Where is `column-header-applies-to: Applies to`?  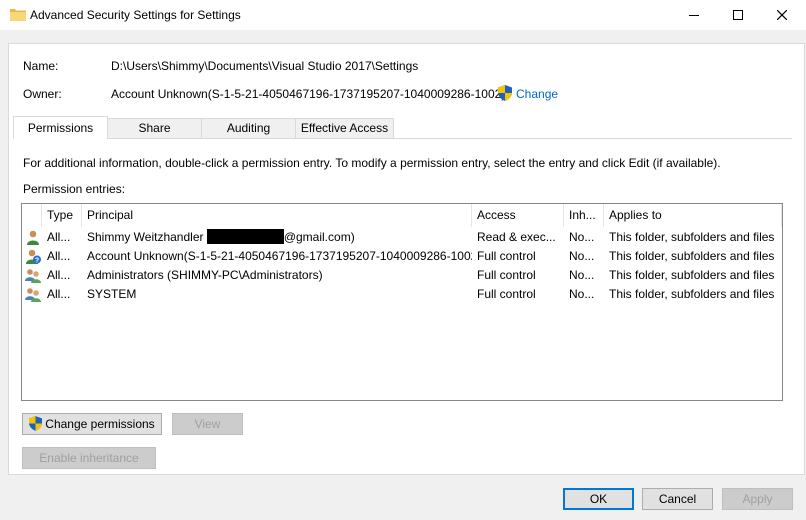 column-header-applies-to: Applies to is located at coordinates (693, 215).